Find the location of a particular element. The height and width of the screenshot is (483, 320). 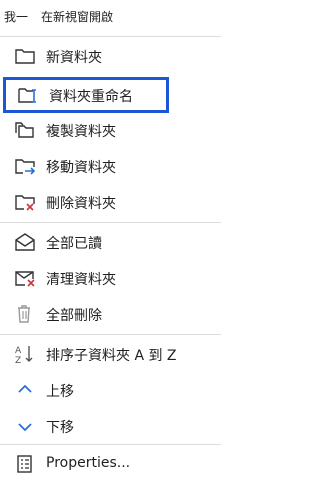

top-bar: 我一 在新視窗開啟 is located at coordinates (110, 17).